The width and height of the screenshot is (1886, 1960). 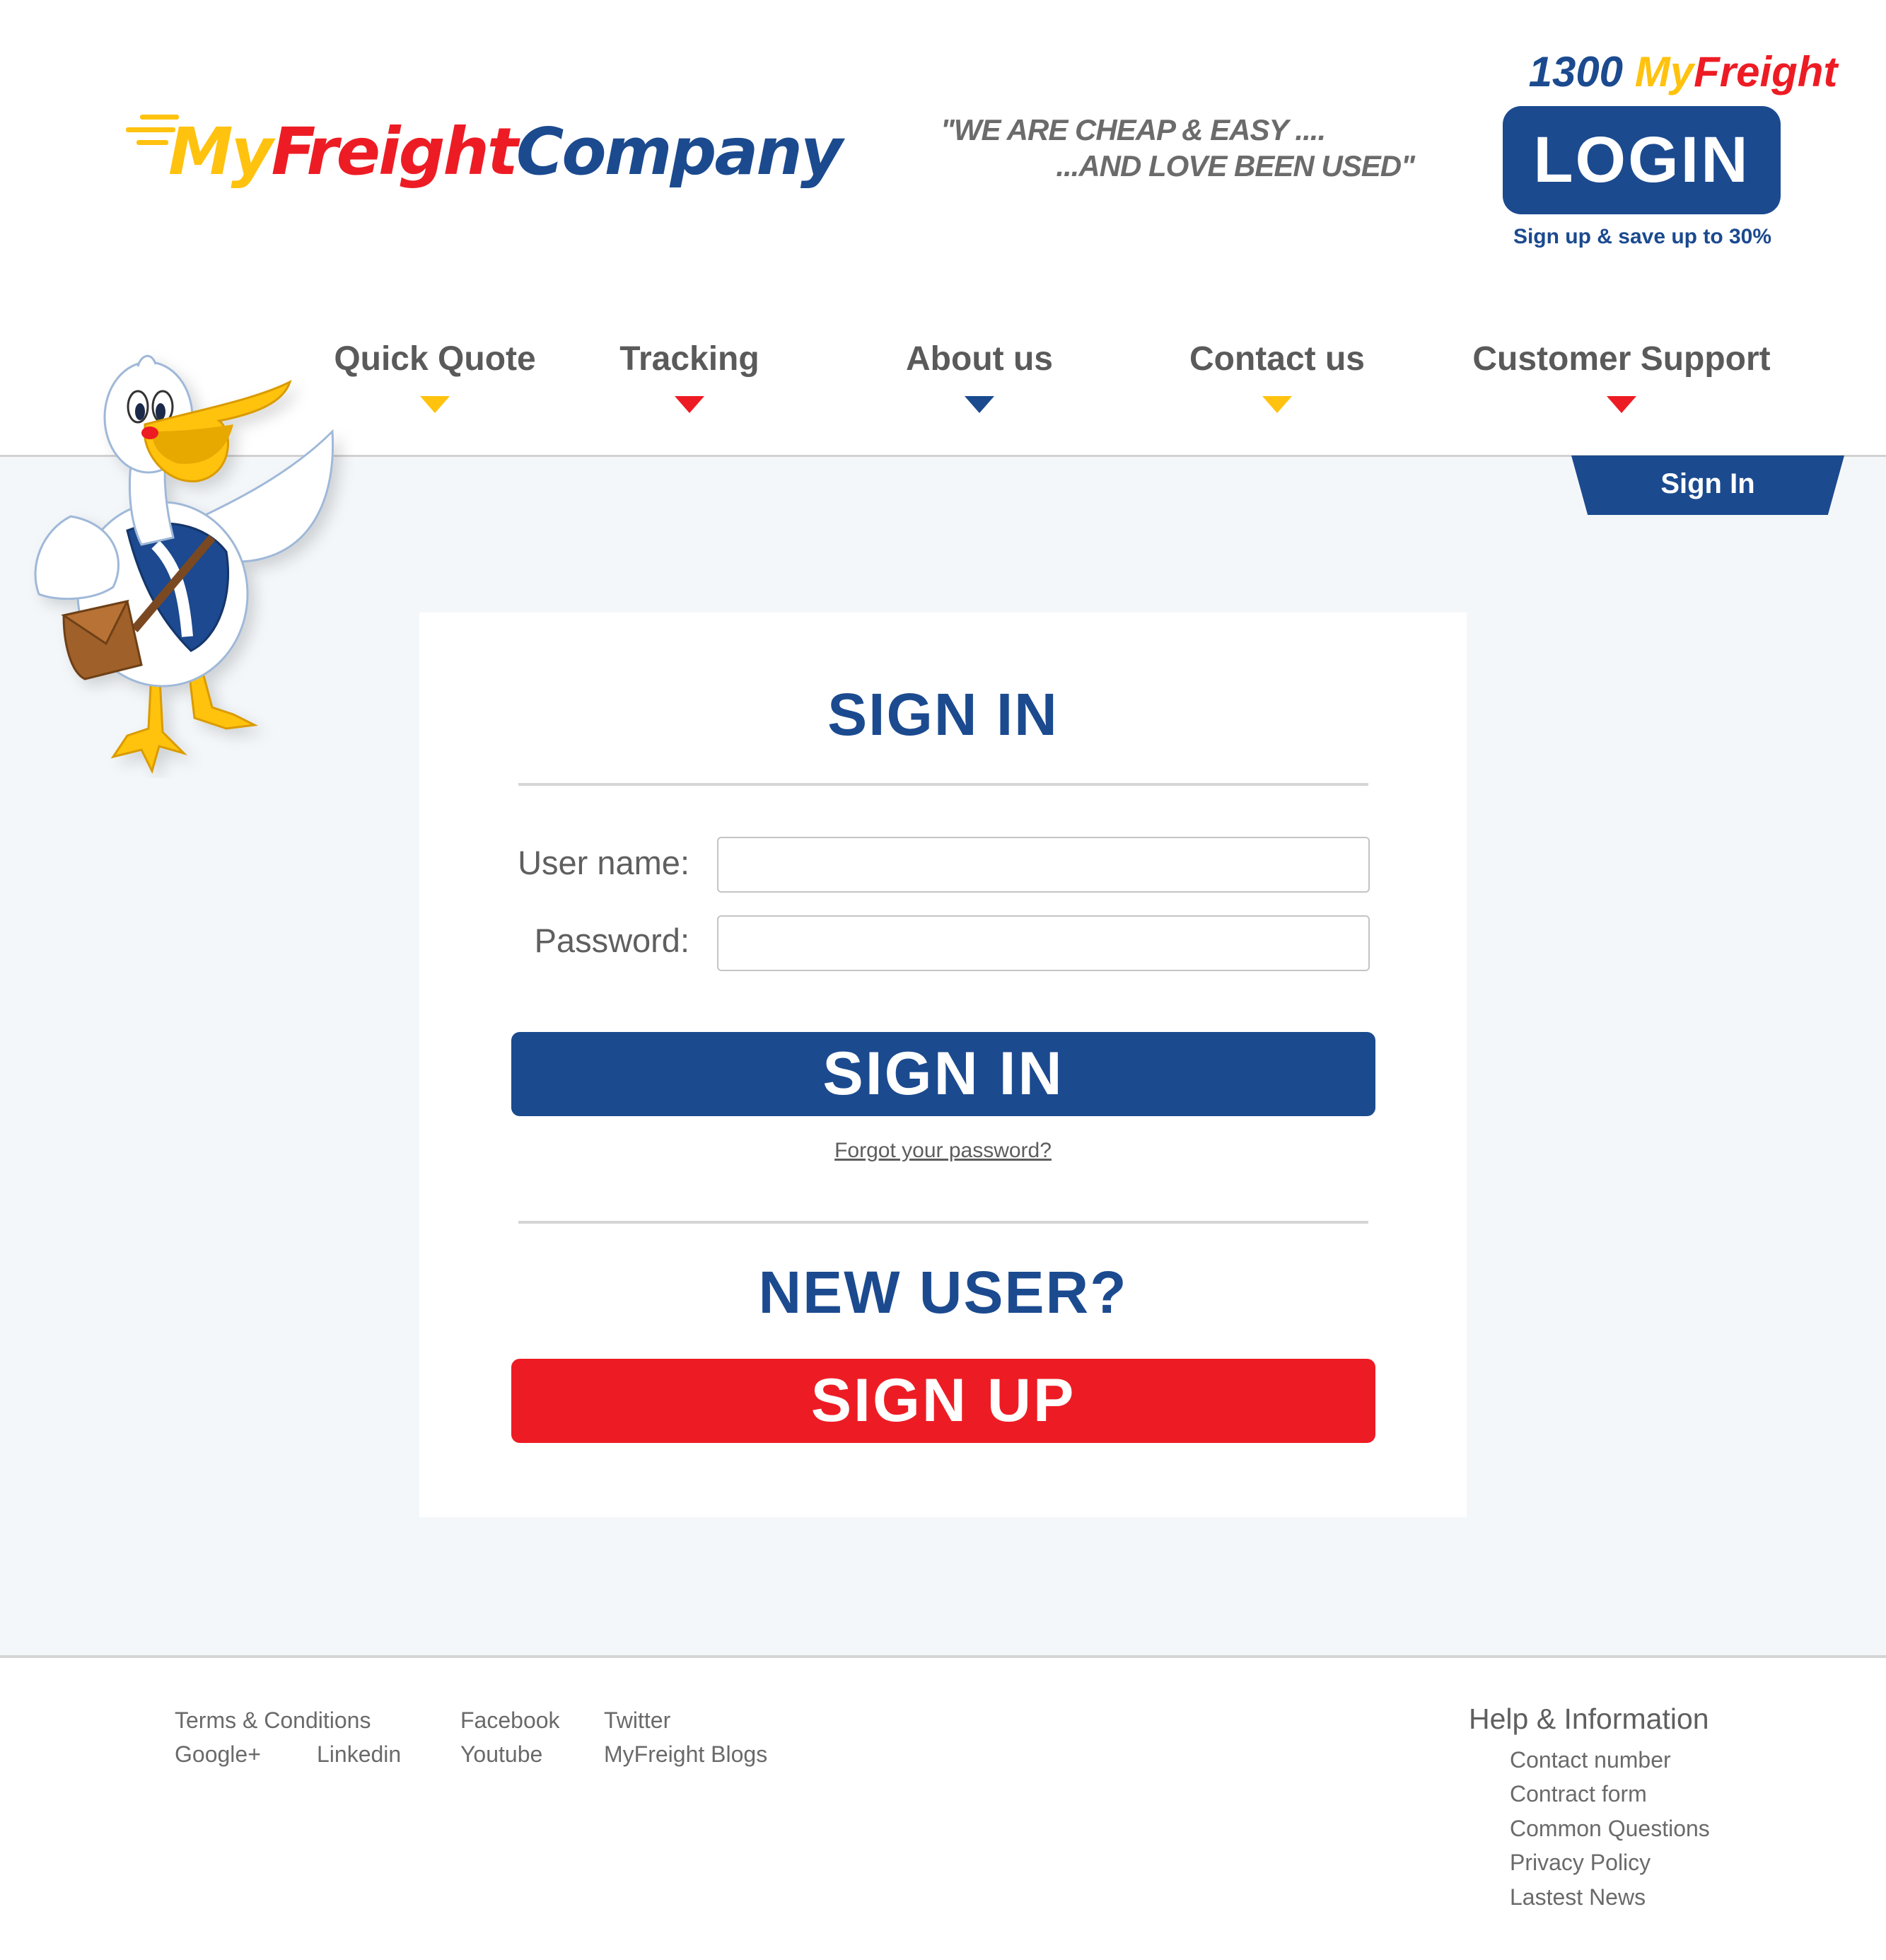 I want to click on signin-tab: Sign In, so click(x=1707, y=485).